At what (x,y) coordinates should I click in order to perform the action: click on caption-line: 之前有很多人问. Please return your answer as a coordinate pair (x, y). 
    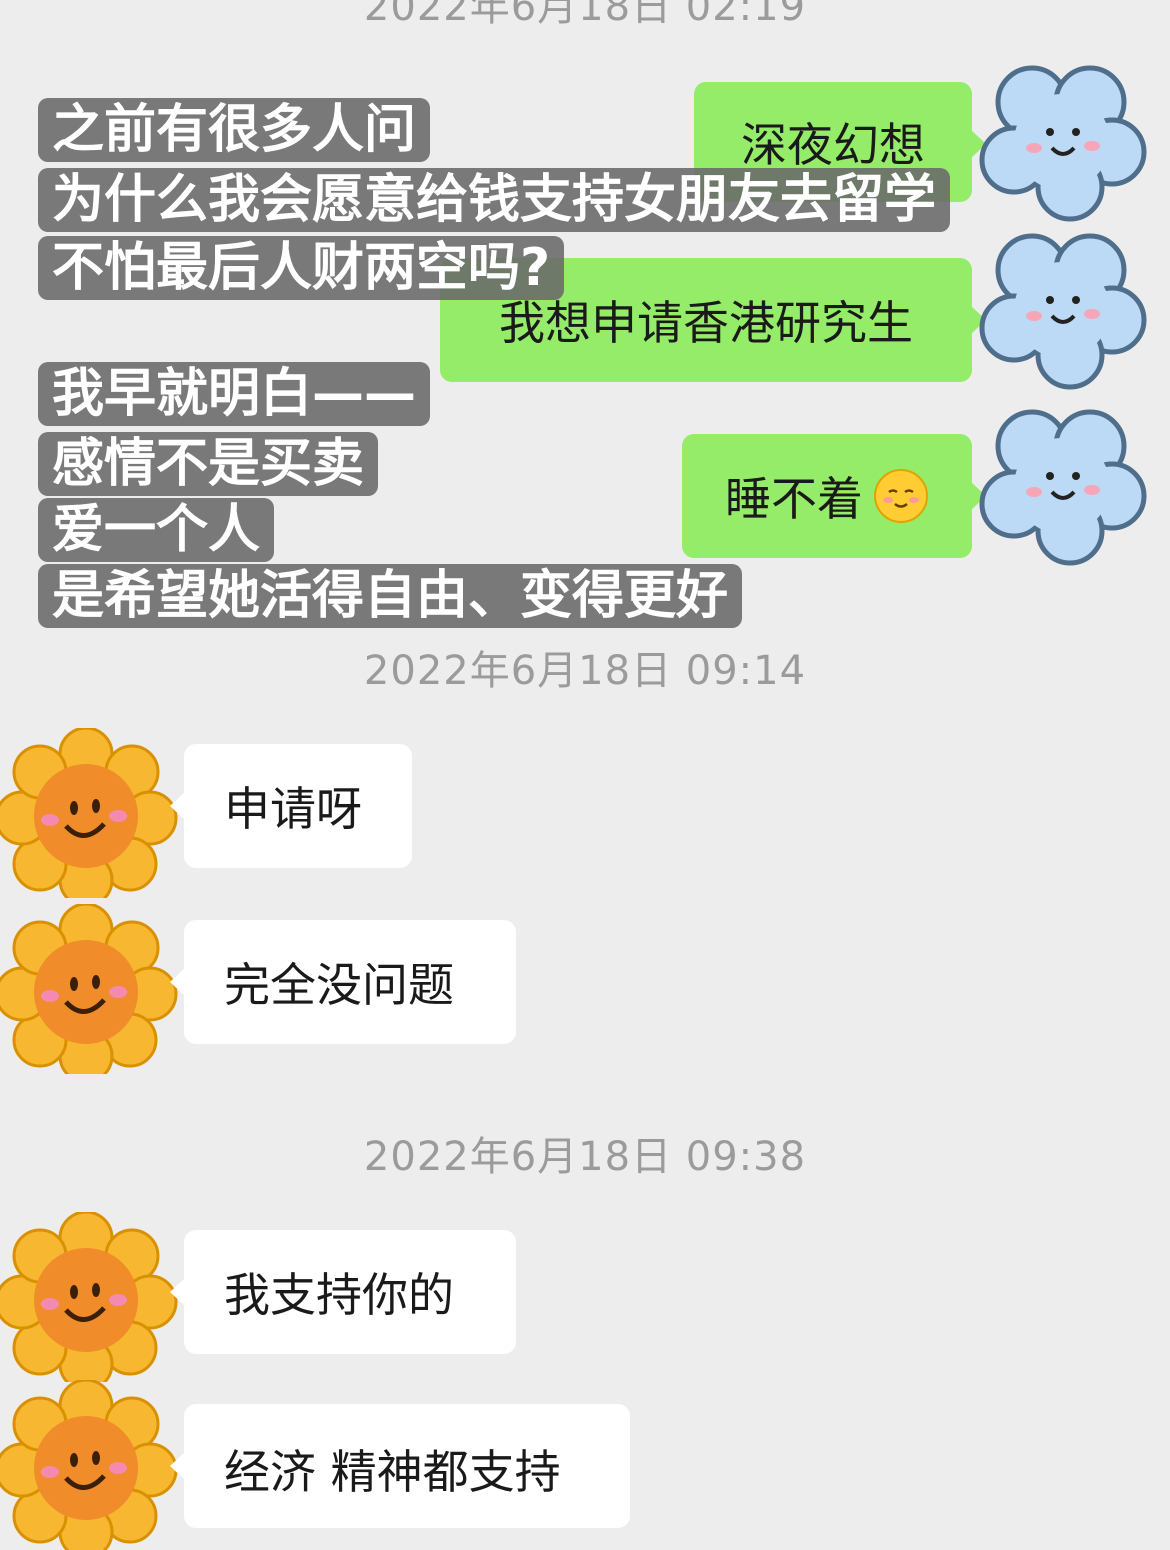
    Looking at the image, I should click on (234, 130).